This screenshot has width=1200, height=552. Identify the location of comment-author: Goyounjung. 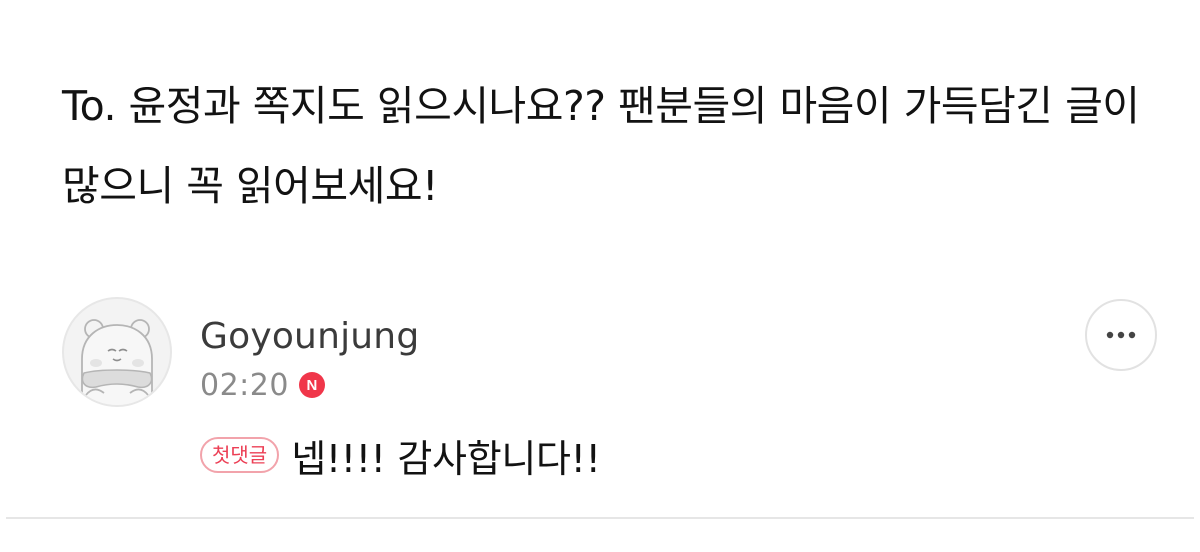
(309, 337).